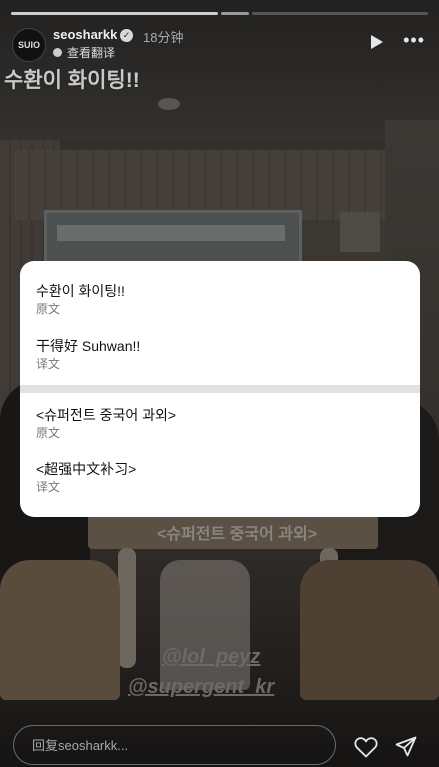 Image resolution: width=439 pixels, height=767 pixels. Describe the element at coordinates (360, 232) in the screenshot. I see `wall-box` at that location.